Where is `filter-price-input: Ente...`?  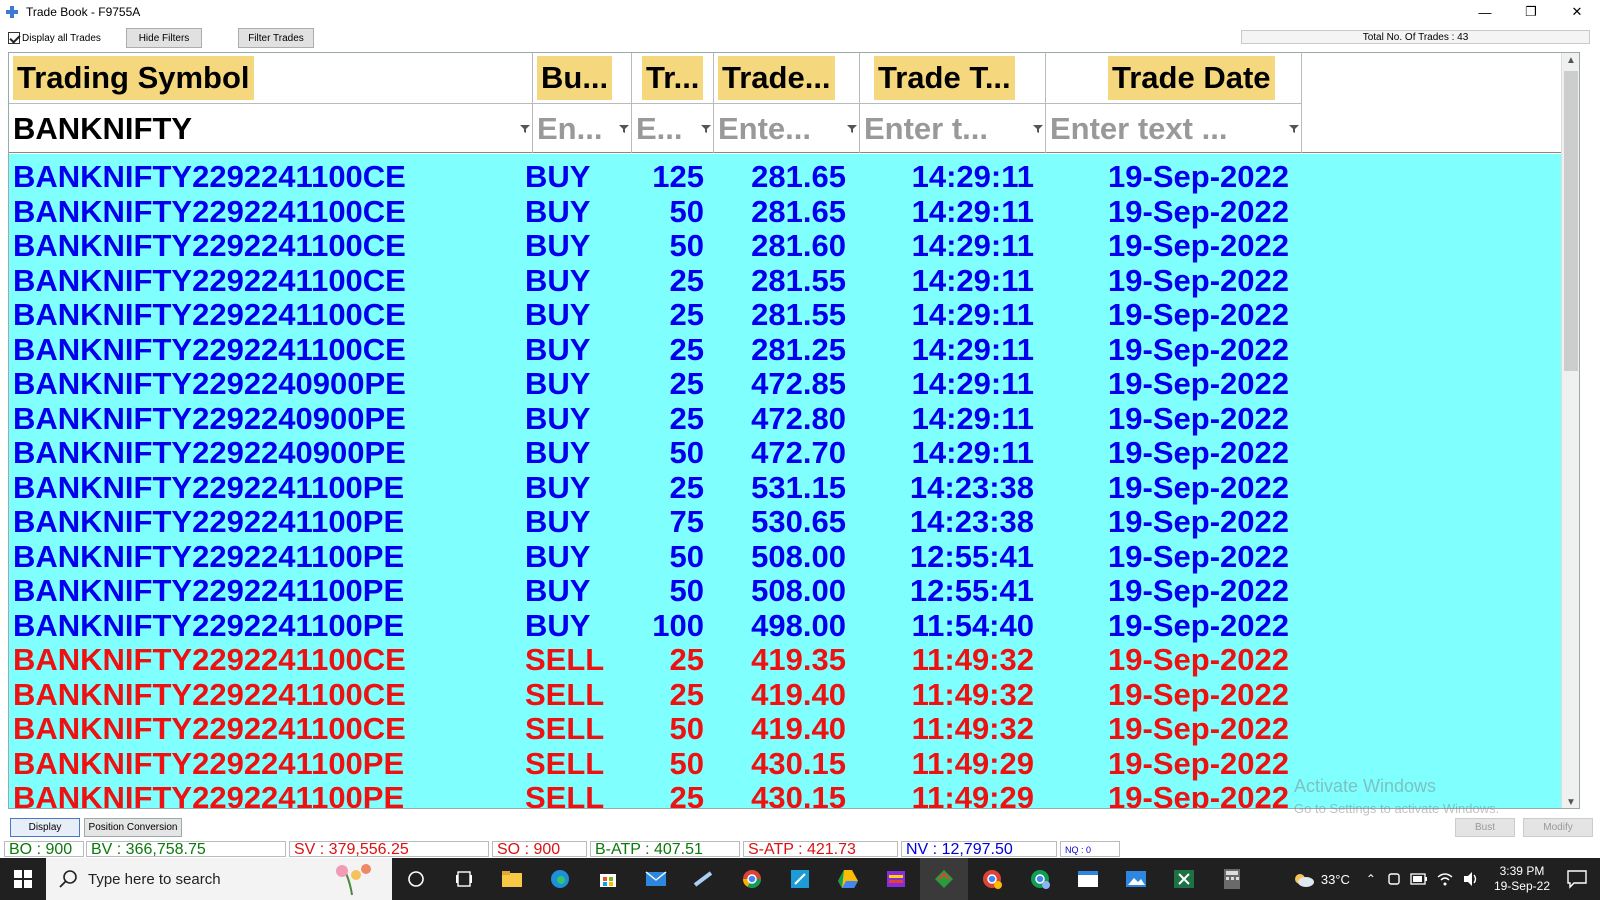 filter-price-input: Ente... is located at coordinates (787, 128).